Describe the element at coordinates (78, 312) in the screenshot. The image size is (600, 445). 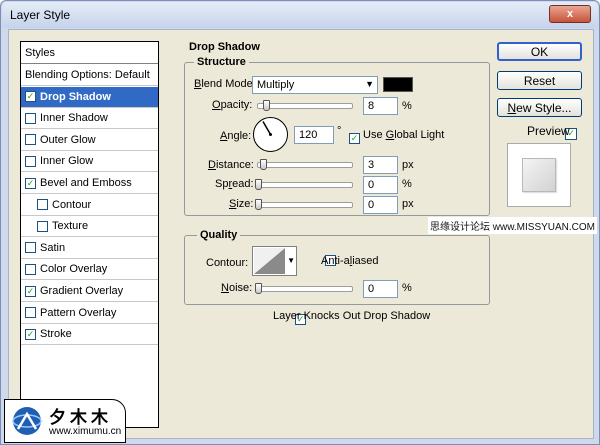
I see `styles-item-label: Pattern Overlay` at that location.